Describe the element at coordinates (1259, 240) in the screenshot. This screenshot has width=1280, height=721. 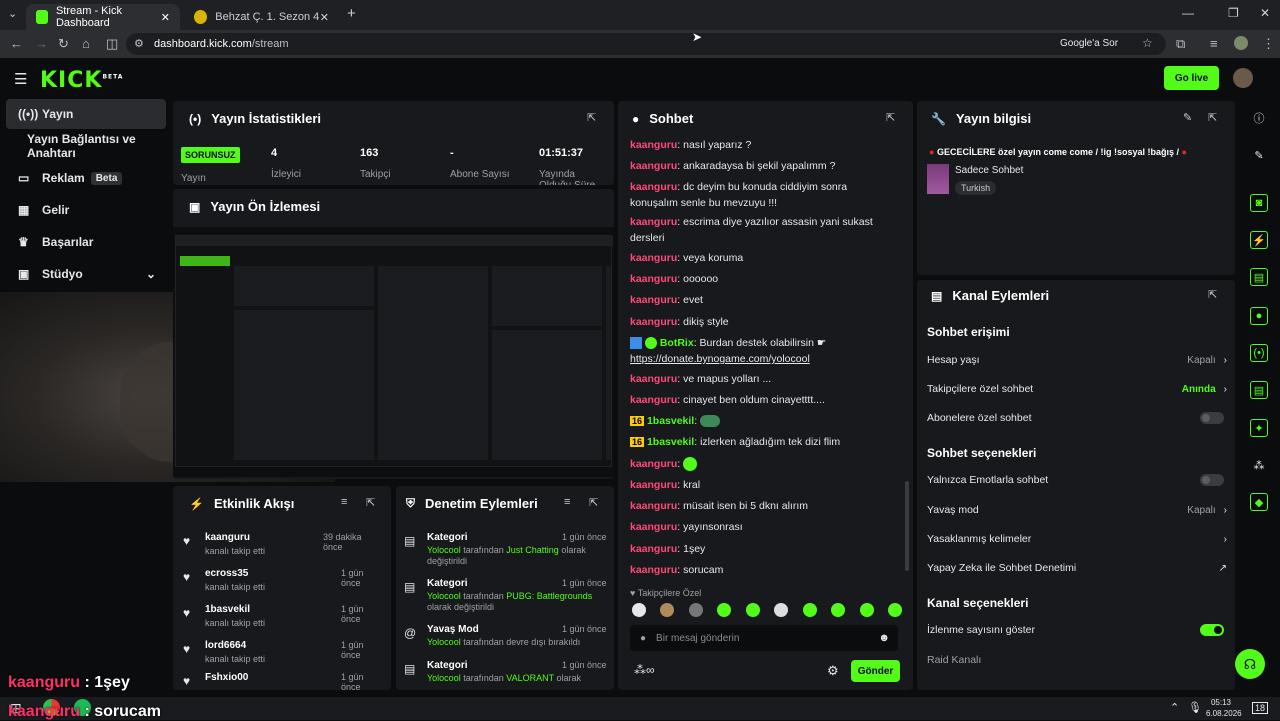
I see `widget-activity-icon: ⚡` at that location.